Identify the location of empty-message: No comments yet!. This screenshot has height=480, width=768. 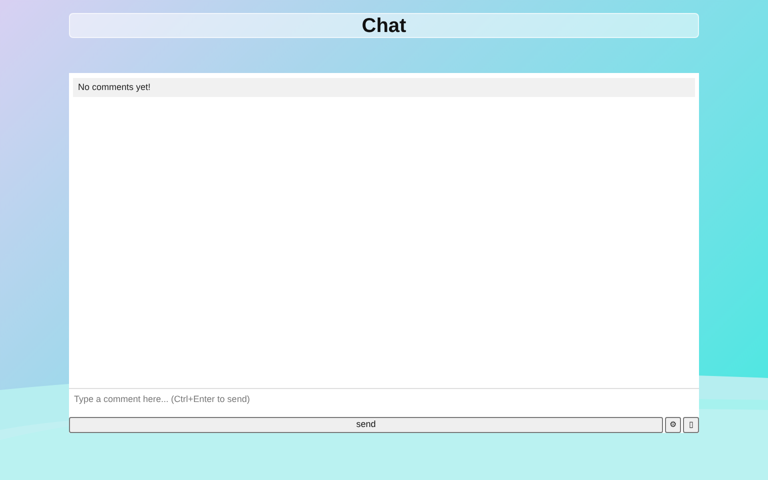
(384, 87).